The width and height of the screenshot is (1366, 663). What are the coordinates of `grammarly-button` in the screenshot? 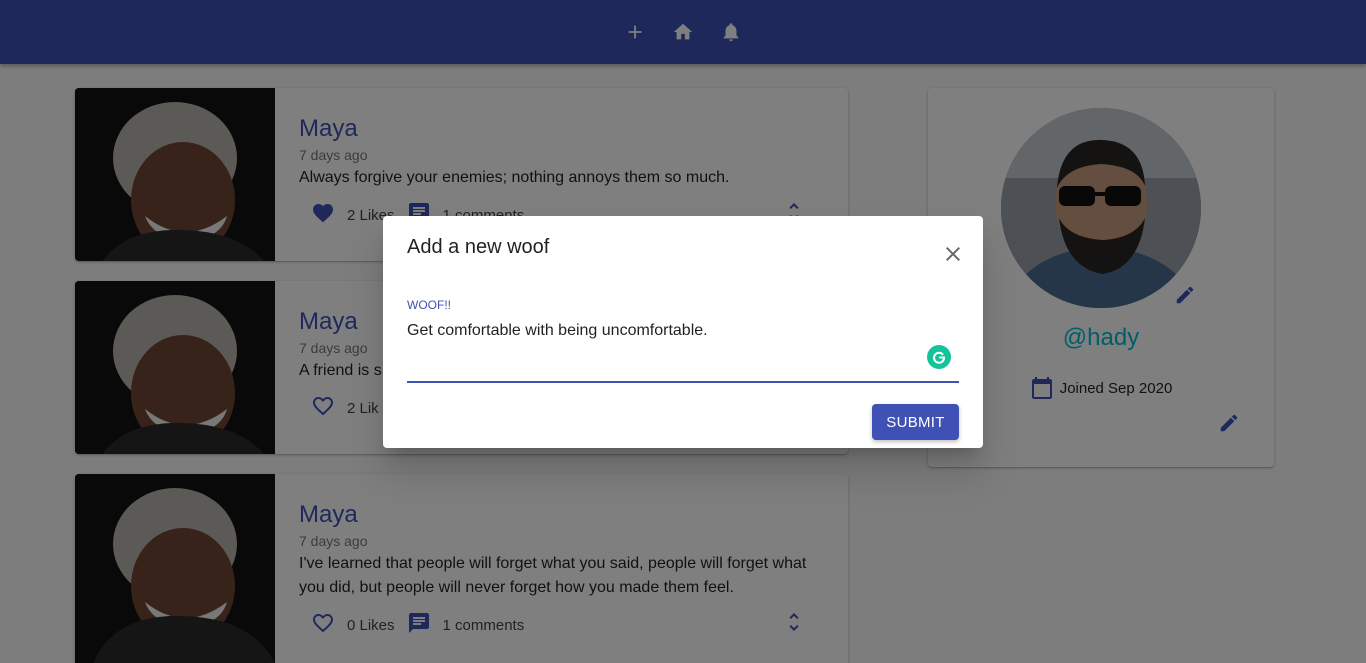 It's located at (939, 357).